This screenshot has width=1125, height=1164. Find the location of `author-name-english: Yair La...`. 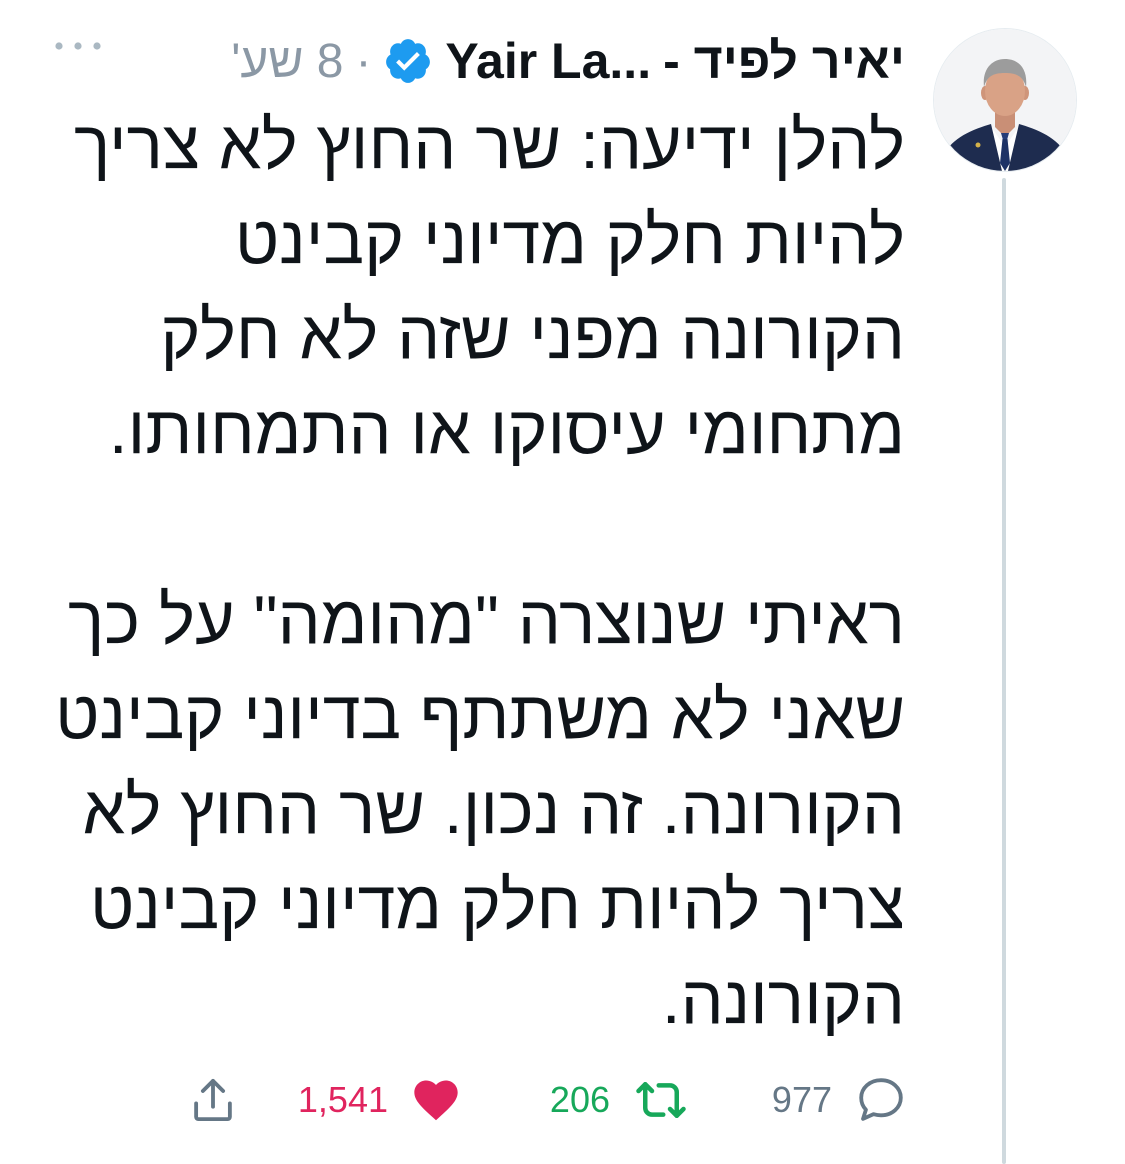

author-name-english: Yair La... is located at coordinates (548, 61).